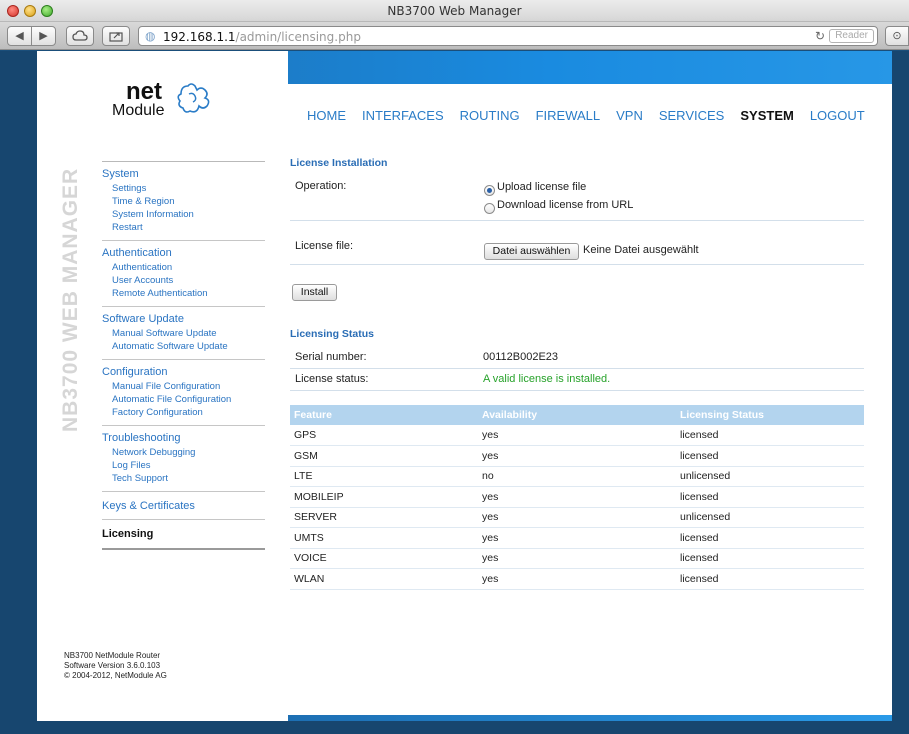 This screenshot has width=909, height=734. I want to click on sidebar-item-tech-support: Tech Support, so click(183, 478).